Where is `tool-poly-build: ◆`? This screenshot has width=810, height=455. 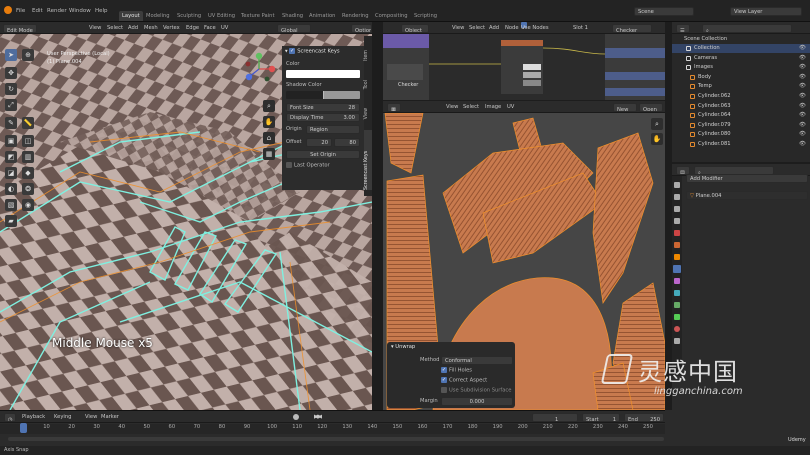 tool-poly-build: ◆ is located at coordinates (28, 173).